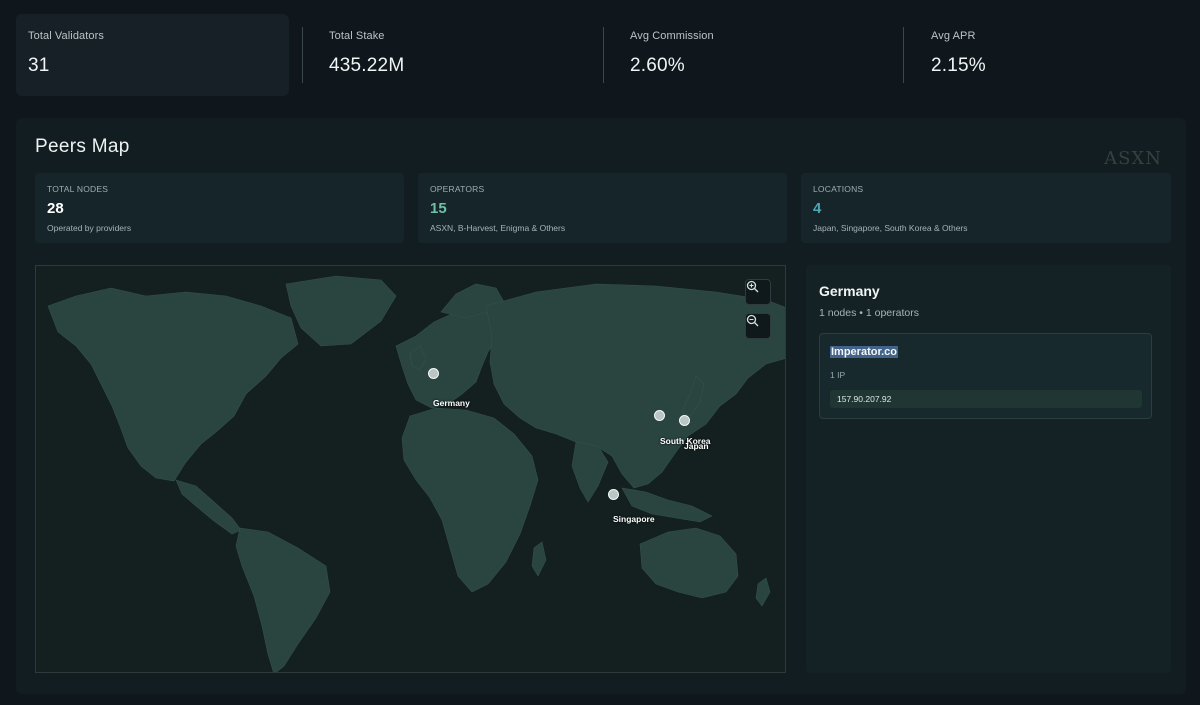  Describe the element at coordinates (357, 36) in the screenshot. I see `stat-label: Total Stake` at that location.